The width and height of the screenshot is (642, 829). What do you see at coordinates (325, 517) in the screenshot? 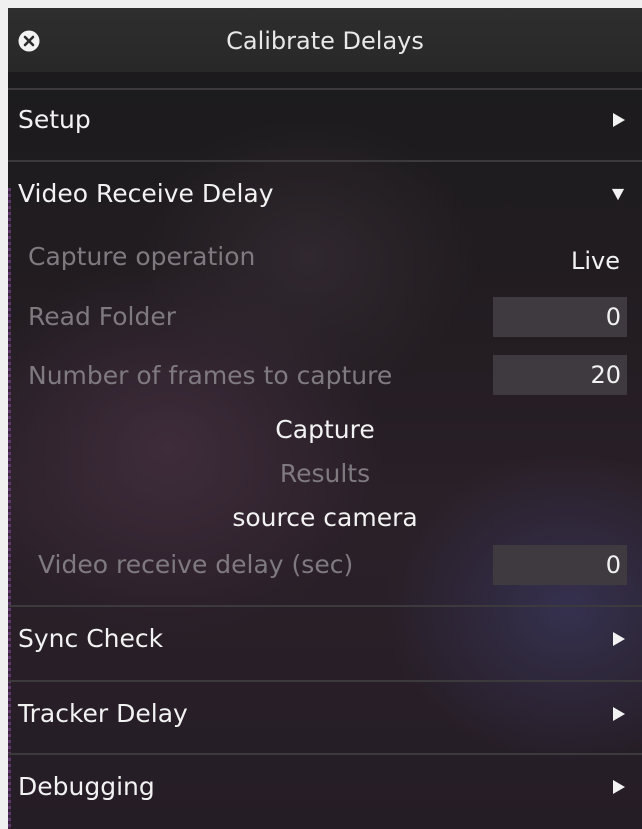
I see `source-camera-label: source camera` at bounding box center [325, 517].